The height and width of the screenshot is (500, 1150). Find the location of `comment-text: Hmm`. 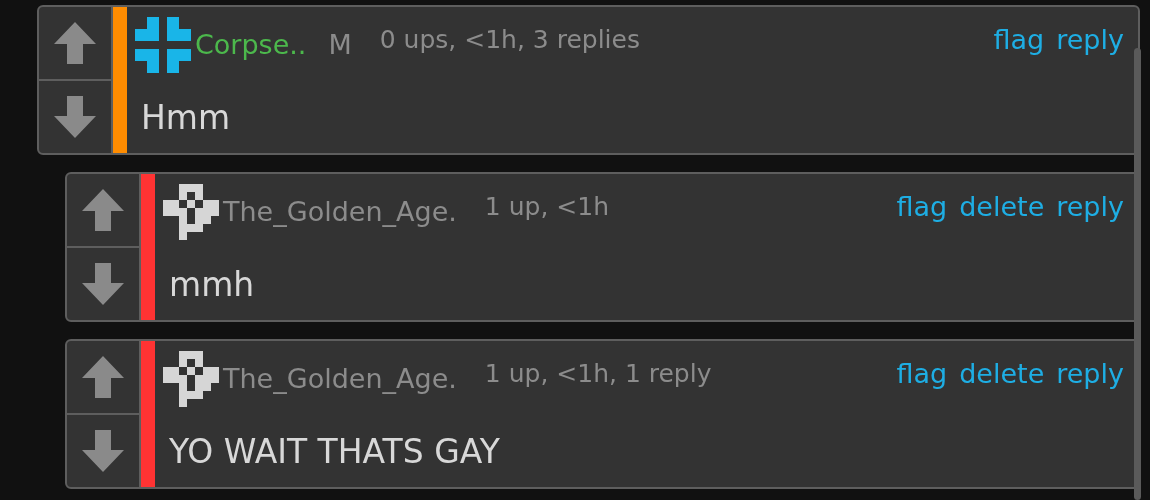

comment-text: Hmm is located at coordinates (186, 118).